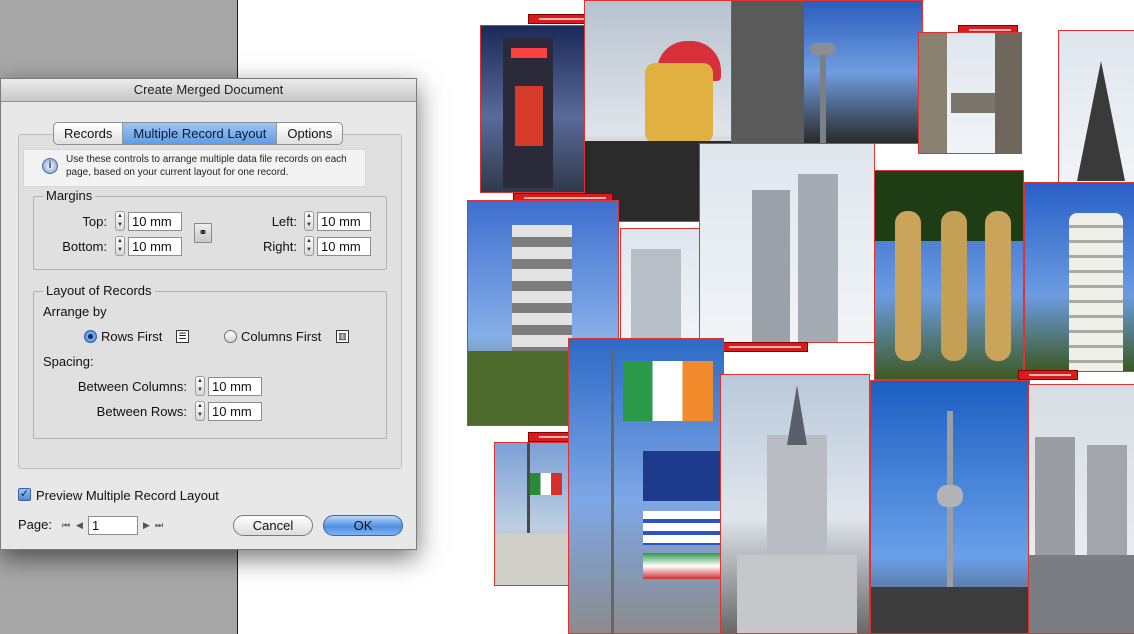  Describe the element at coordinates (182, 336) in the screenshot. I see `rows-first-icon: ☰` at that location.